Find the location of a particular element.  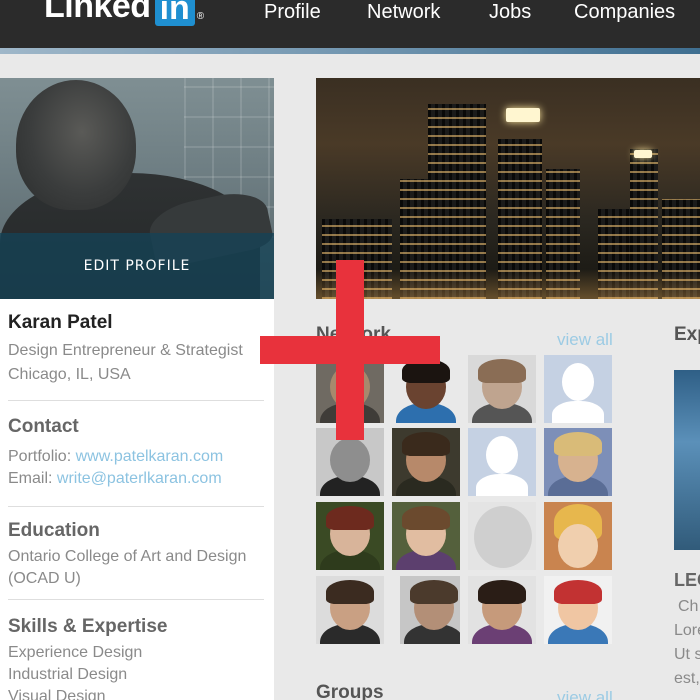

portfolio-row: Portfolio: www.patelkaran.com is located at coordinates (115, 457).